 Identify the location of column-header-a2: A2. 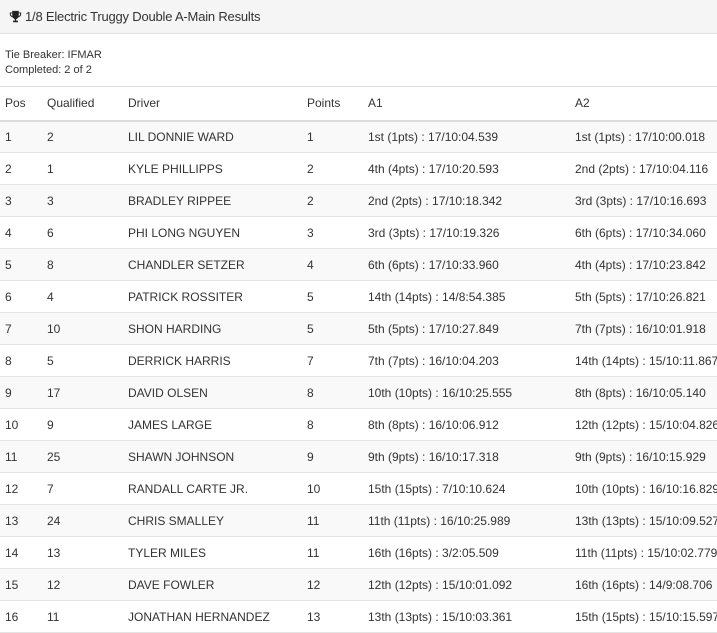
(646, 104).